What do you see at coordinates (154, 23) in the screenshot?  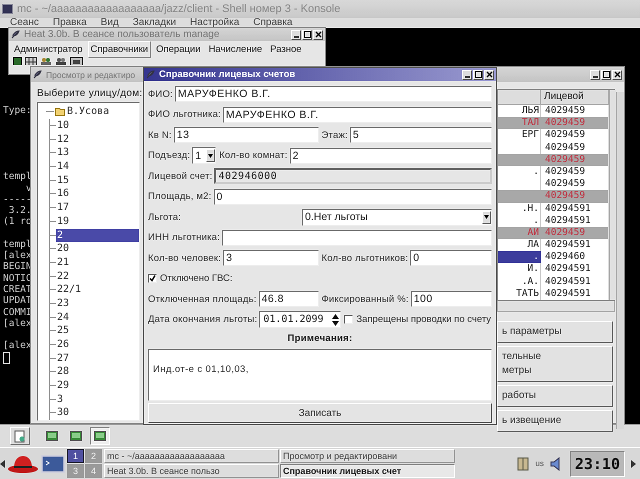 I see `menu-item: Закладки` at bounding box center [154, 23].